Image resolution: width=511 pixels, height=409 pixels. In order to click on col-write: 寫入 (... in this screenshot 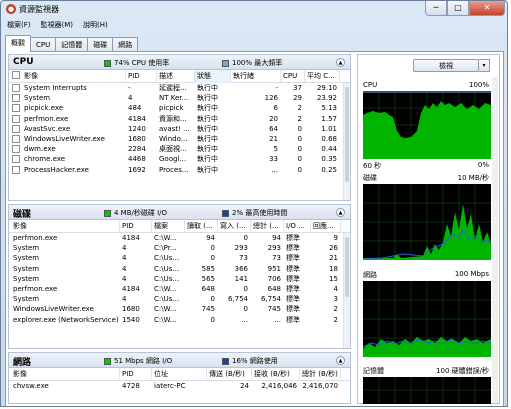, I will do `click(234, 226)`.